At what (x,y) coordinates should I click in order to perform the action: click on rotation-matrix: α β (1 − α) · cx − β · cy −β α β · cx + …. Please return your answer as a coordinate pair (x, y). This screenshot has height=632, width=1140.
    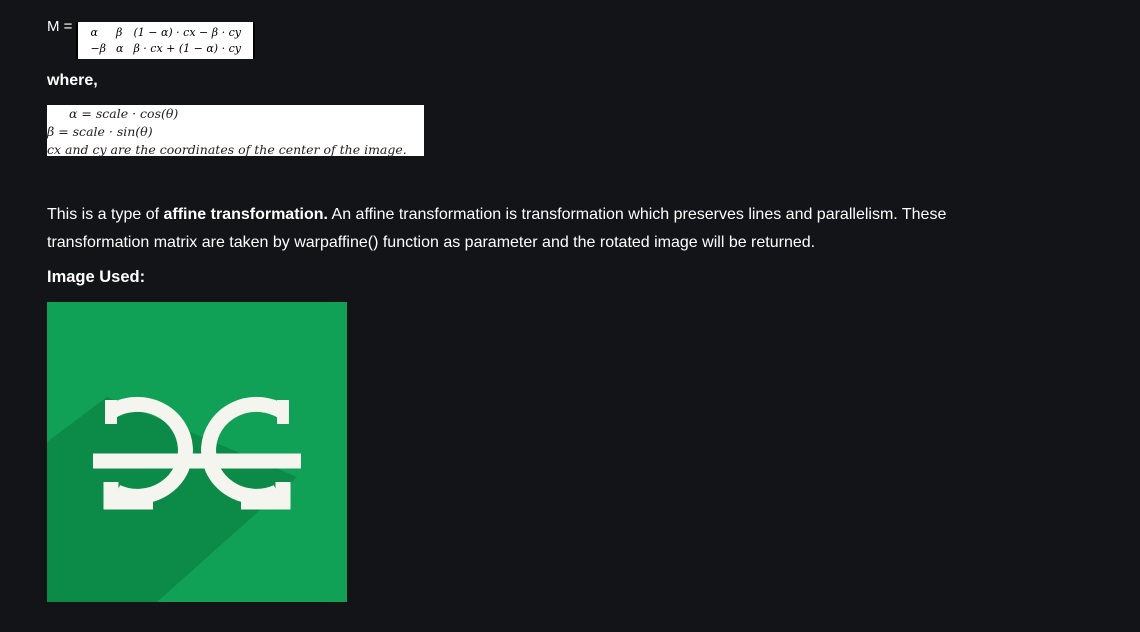
    Looking at the image, I should click on (165, 40).